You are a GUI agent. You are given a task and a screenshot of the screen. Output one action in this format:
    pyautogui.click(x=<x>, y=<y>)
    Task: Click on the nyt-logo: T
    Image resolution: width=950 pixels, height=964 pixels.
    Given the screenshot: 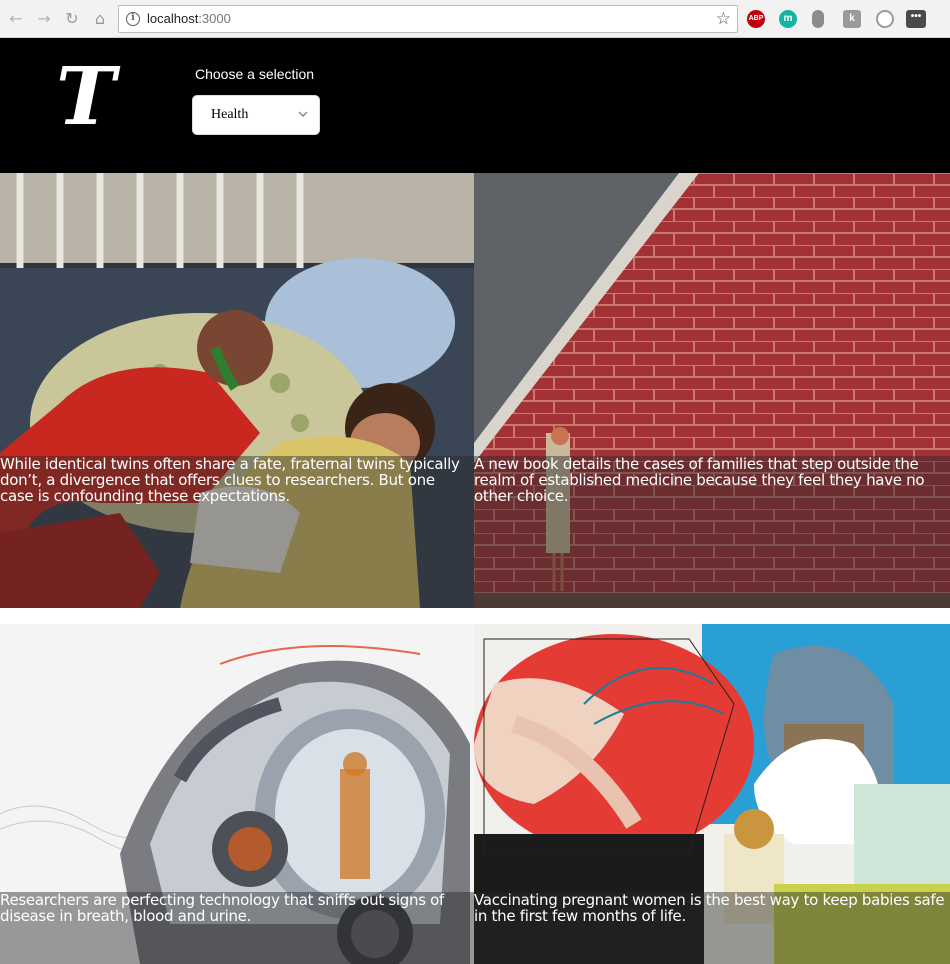 What is the action you would take?
    pyautogui.click(x=86, y=96)
    